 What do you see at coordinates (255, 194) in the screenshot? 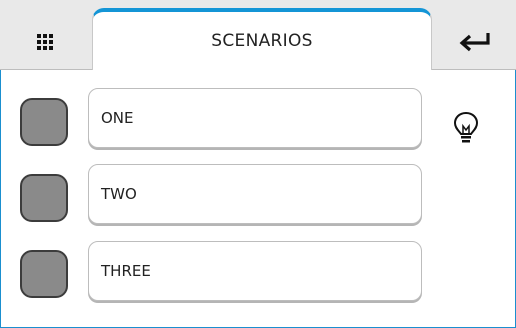
I see `scenario-two-button: TWO` at bounding box center [255, 194].